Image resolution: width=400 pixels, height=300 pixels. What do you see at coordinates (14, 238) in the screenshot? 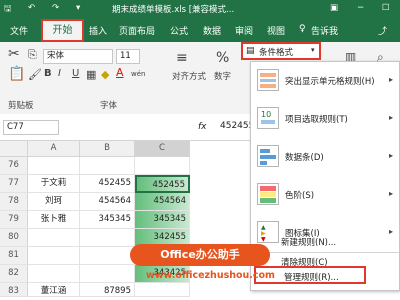
I see `row-header: 80` at bounding box center [14, 238].